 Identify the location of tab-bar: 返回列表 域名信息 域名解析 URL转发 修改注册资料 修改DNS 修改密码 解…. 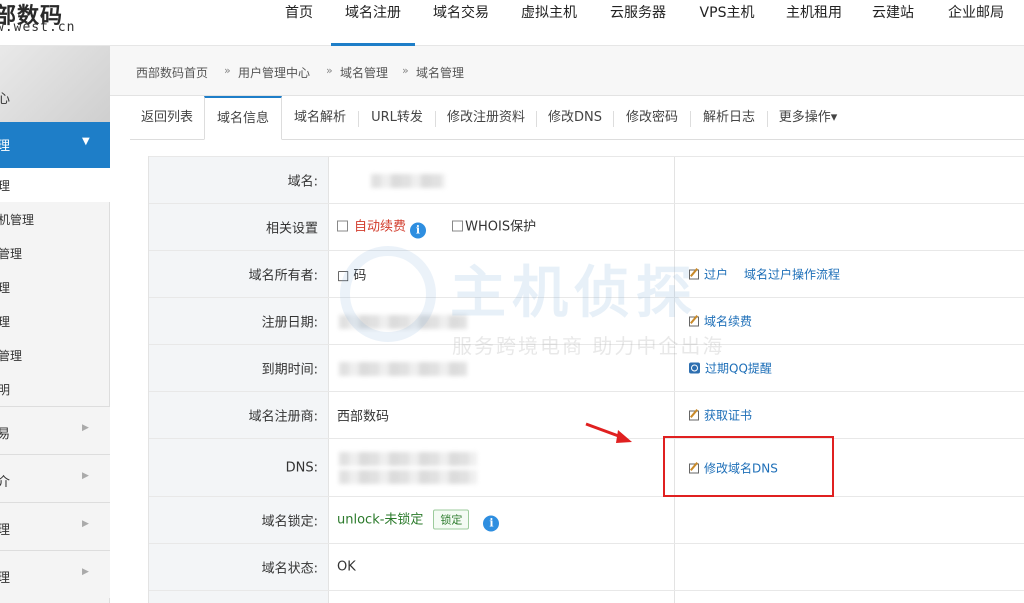
(577, 118).